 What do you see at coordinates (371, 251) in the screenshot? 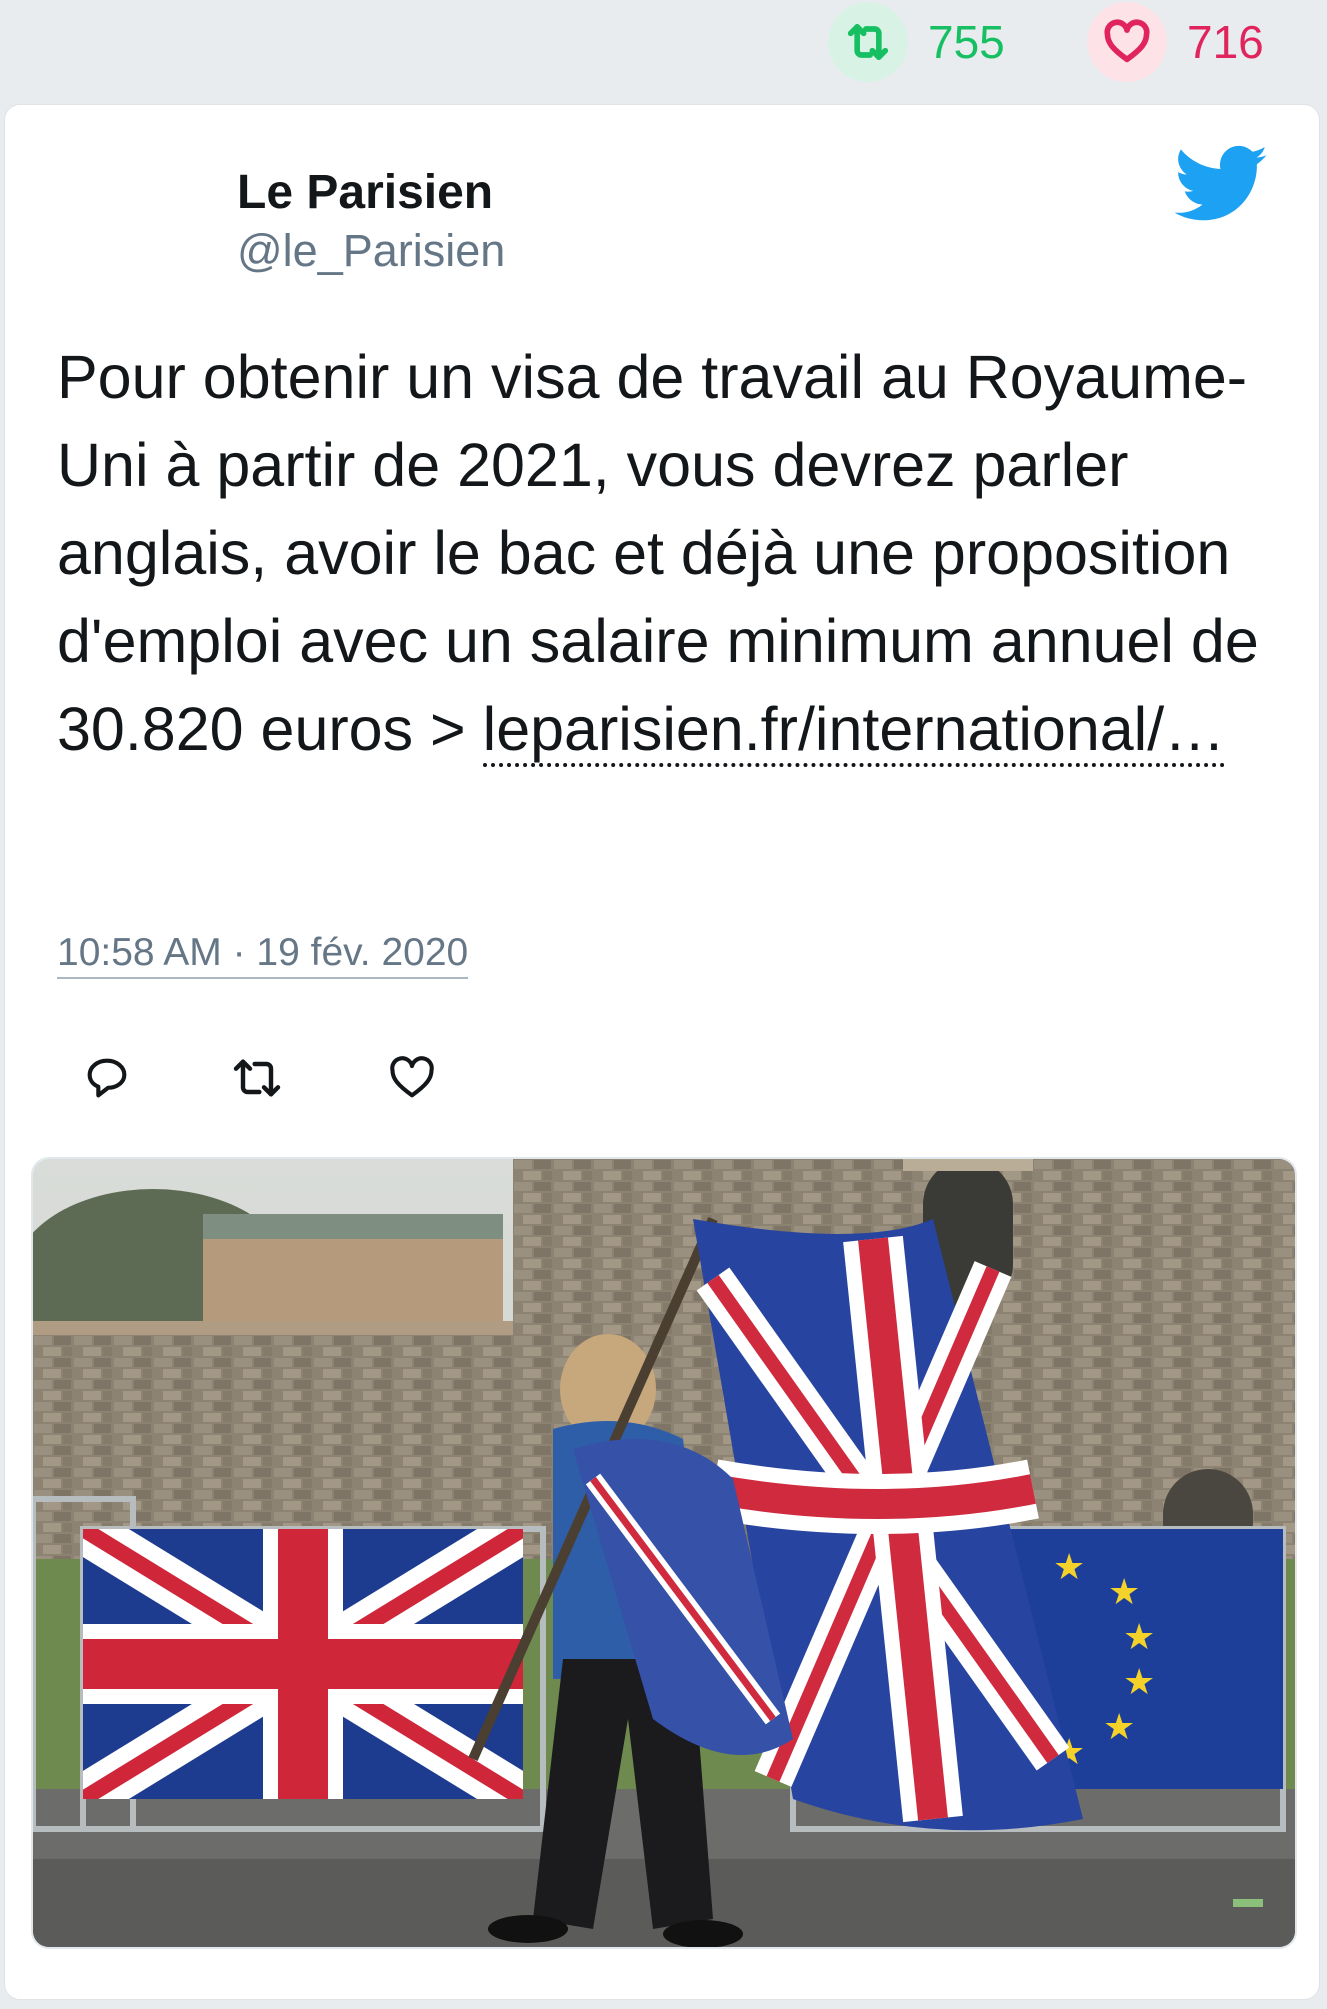
I see `author-handle: @le_Parisien` at bounding box center [371, 251].